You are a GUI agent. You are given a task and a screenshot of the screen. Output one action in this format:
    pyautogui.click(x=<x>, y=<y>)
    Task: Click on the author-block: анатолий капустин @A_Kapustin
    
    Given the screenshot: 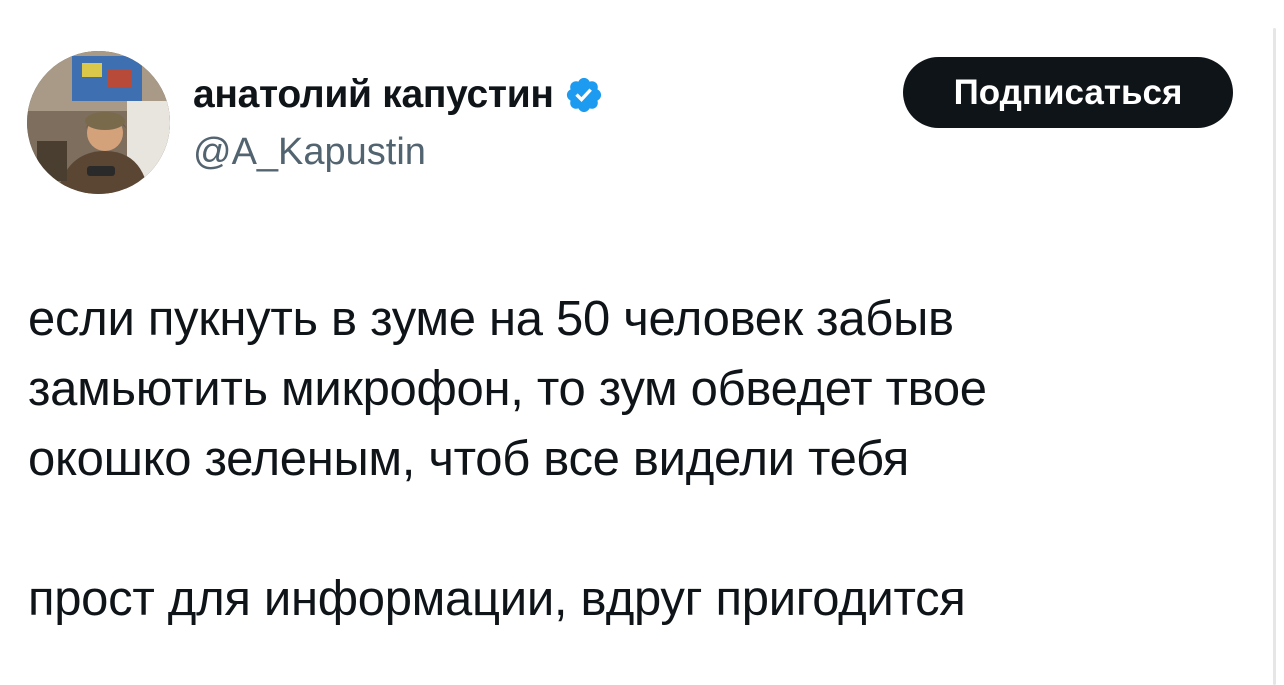 What is the action you would take?
    pyautogui.click(x=398, y=122)
    